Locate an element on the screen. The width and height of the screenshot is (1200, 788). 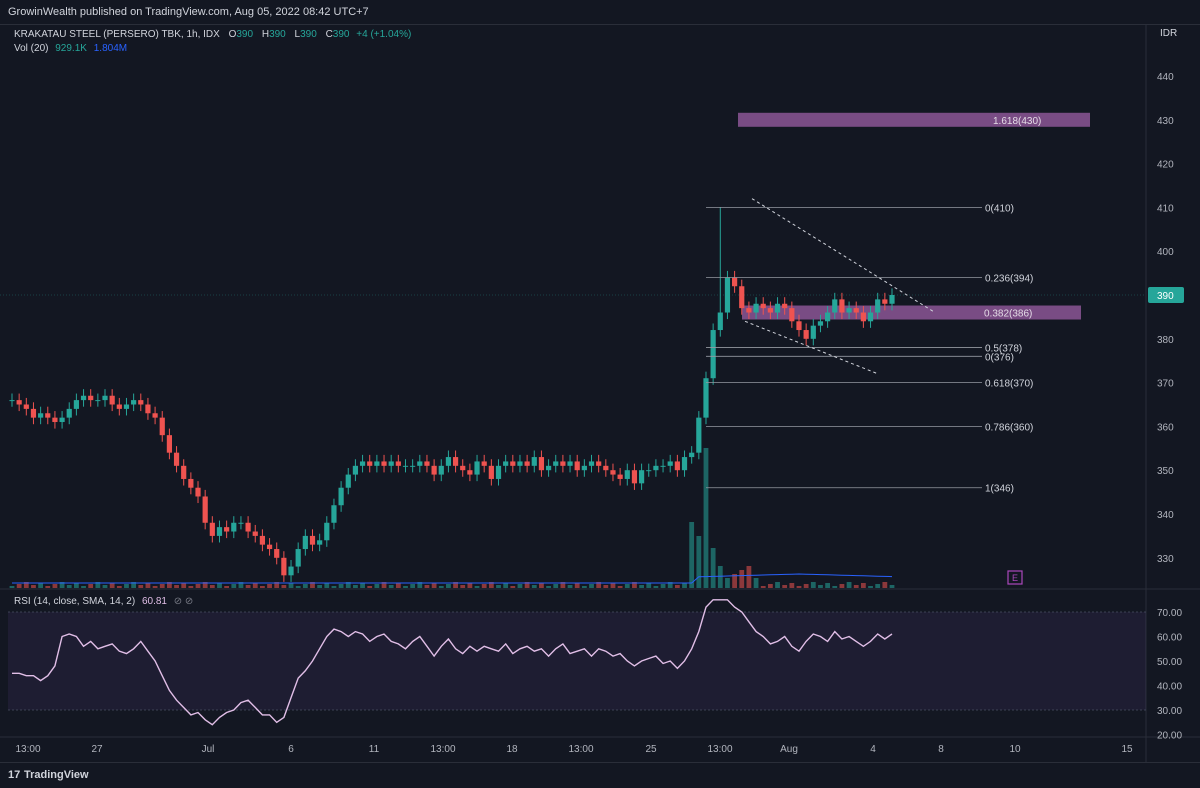
tradingview-logo-icon: 17 is located at coordinates (14, 775).